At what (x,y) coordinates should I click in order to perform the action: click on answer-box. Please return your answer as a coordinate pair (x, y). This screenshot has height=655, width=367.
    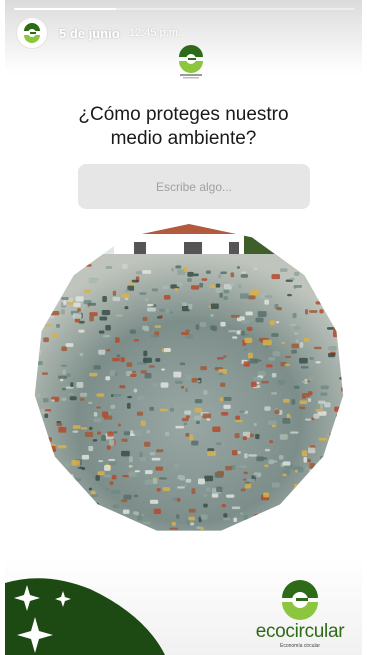
    Looking at the image, I should click on (194, 186).